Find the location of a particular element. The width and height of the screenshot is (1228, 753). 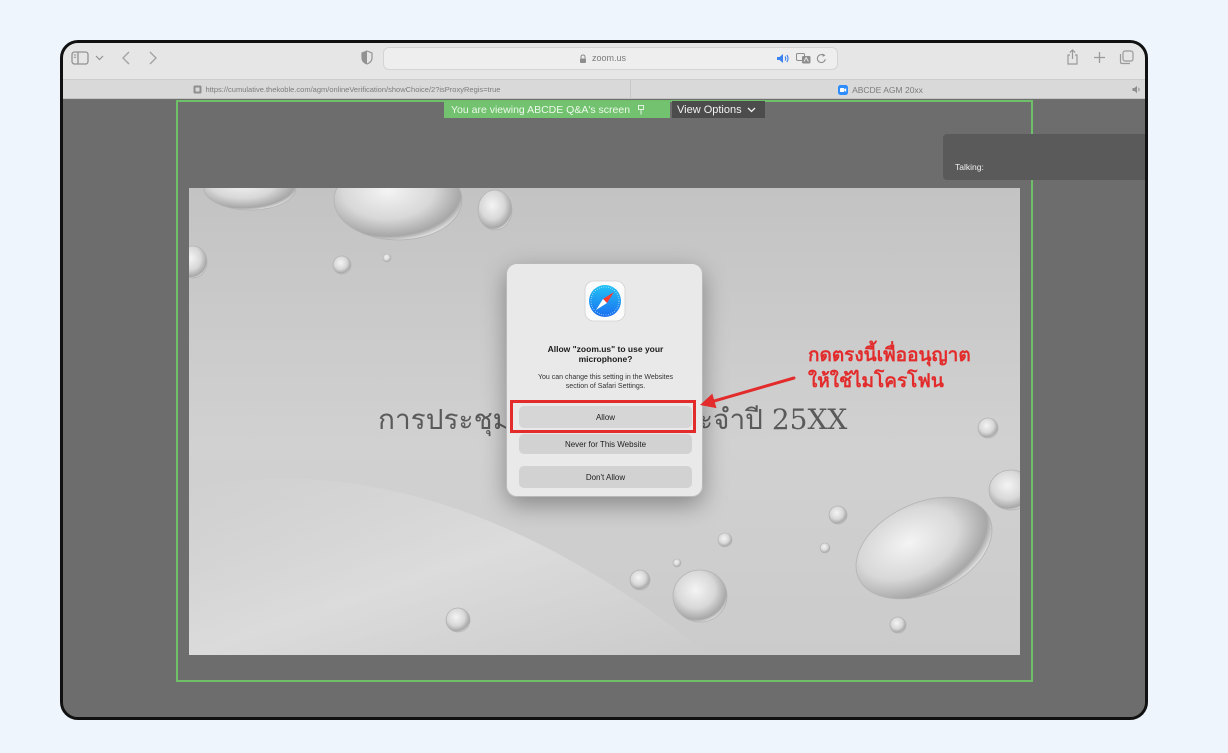

address-text: zoom.us is located at coordinates (609, 58).